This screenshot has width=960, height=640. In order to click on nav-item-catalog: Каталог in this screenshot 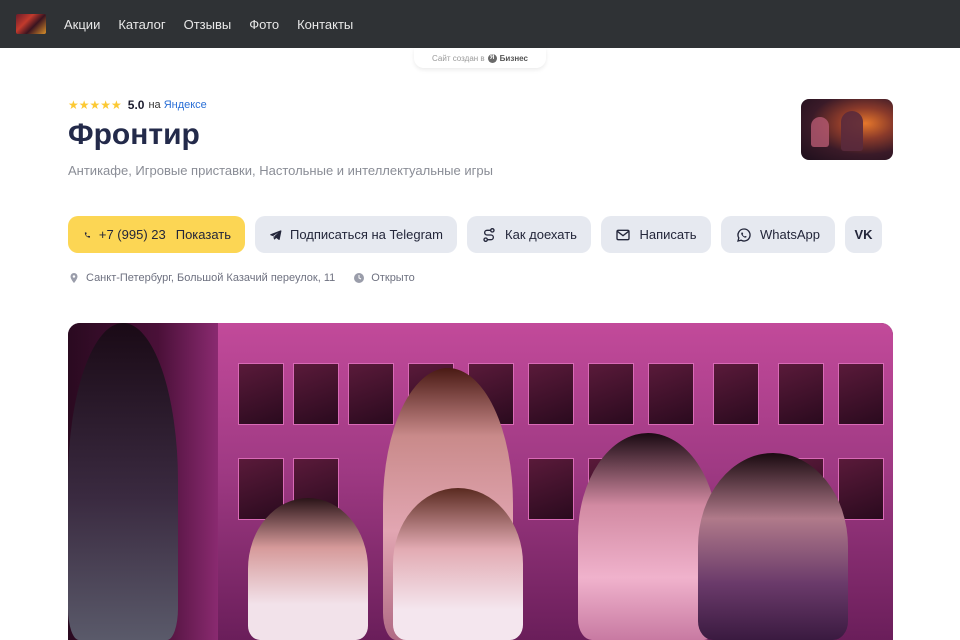, I will do `click(141, 24)`.